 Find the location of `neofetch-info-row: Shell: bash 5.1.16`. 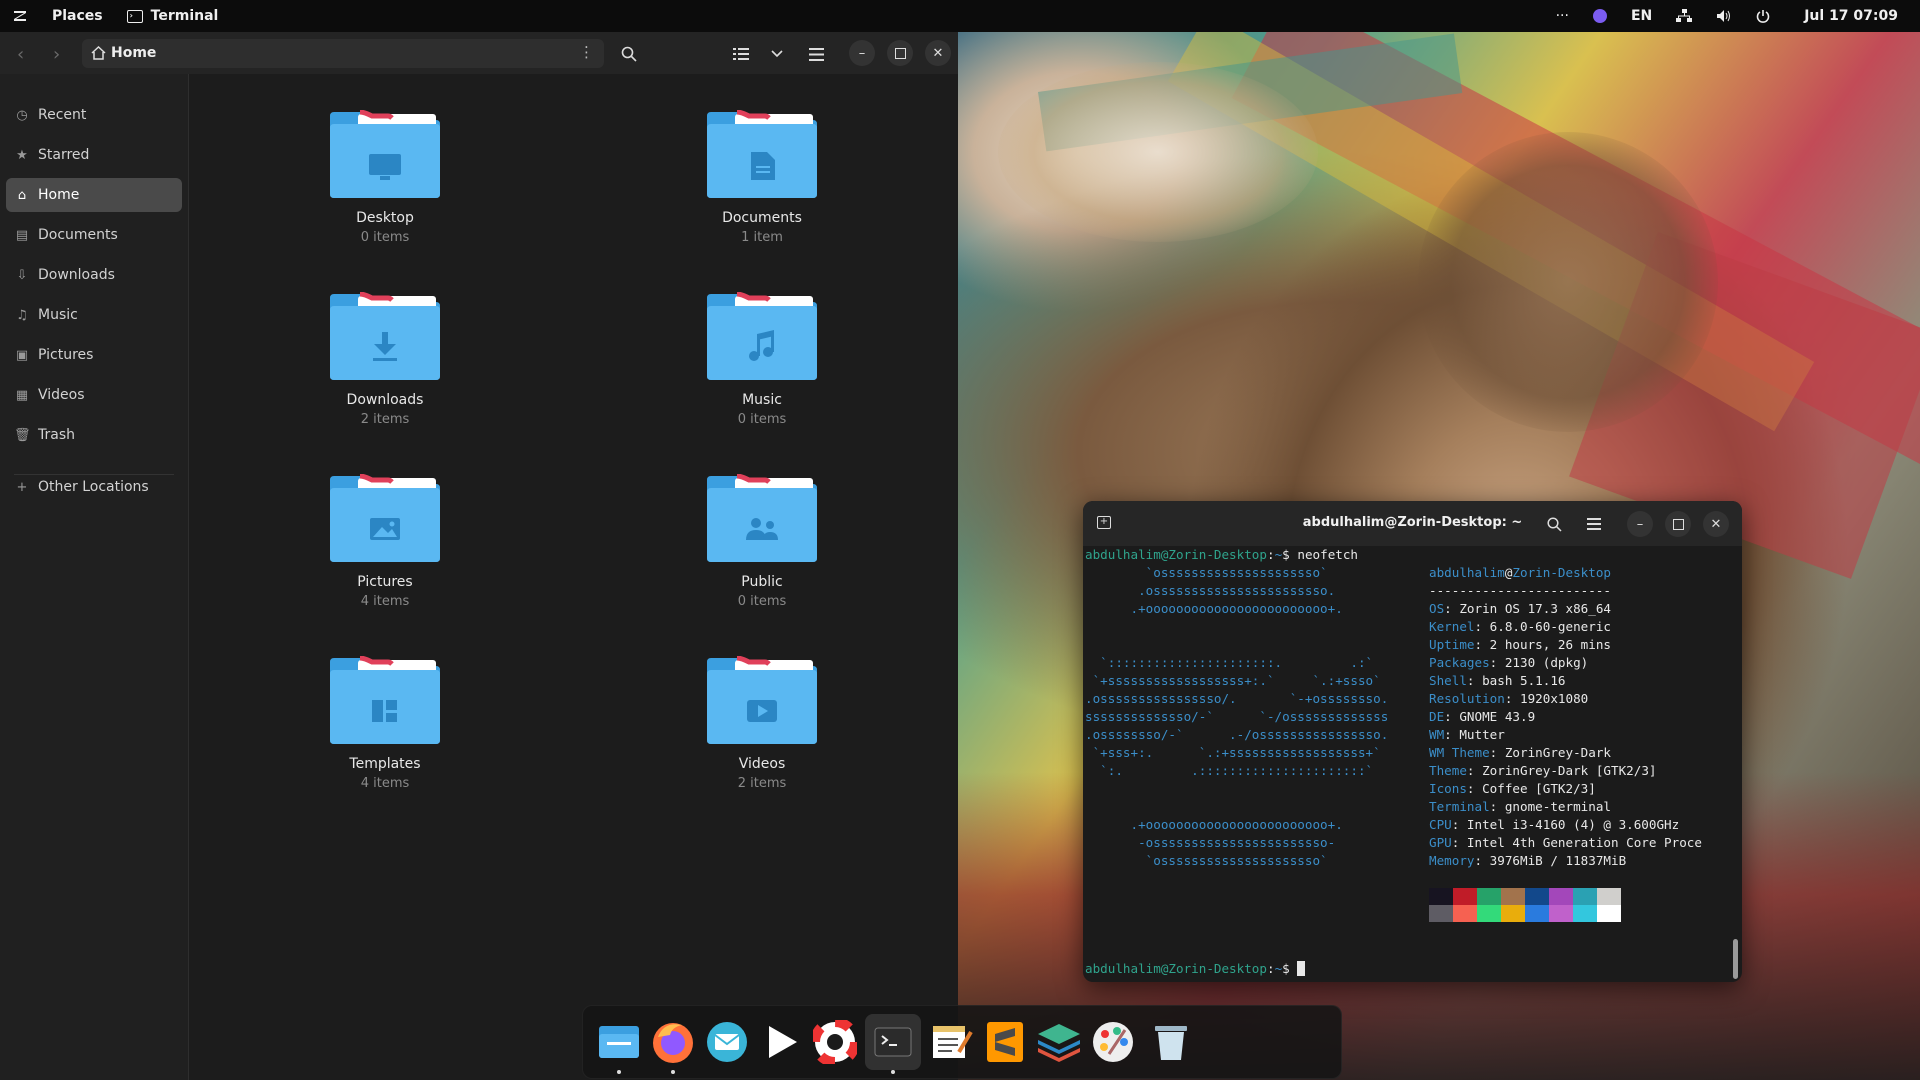

neofetch-info-row: Shell: bash 5.1.16 is located at coordinates (1497, 680).